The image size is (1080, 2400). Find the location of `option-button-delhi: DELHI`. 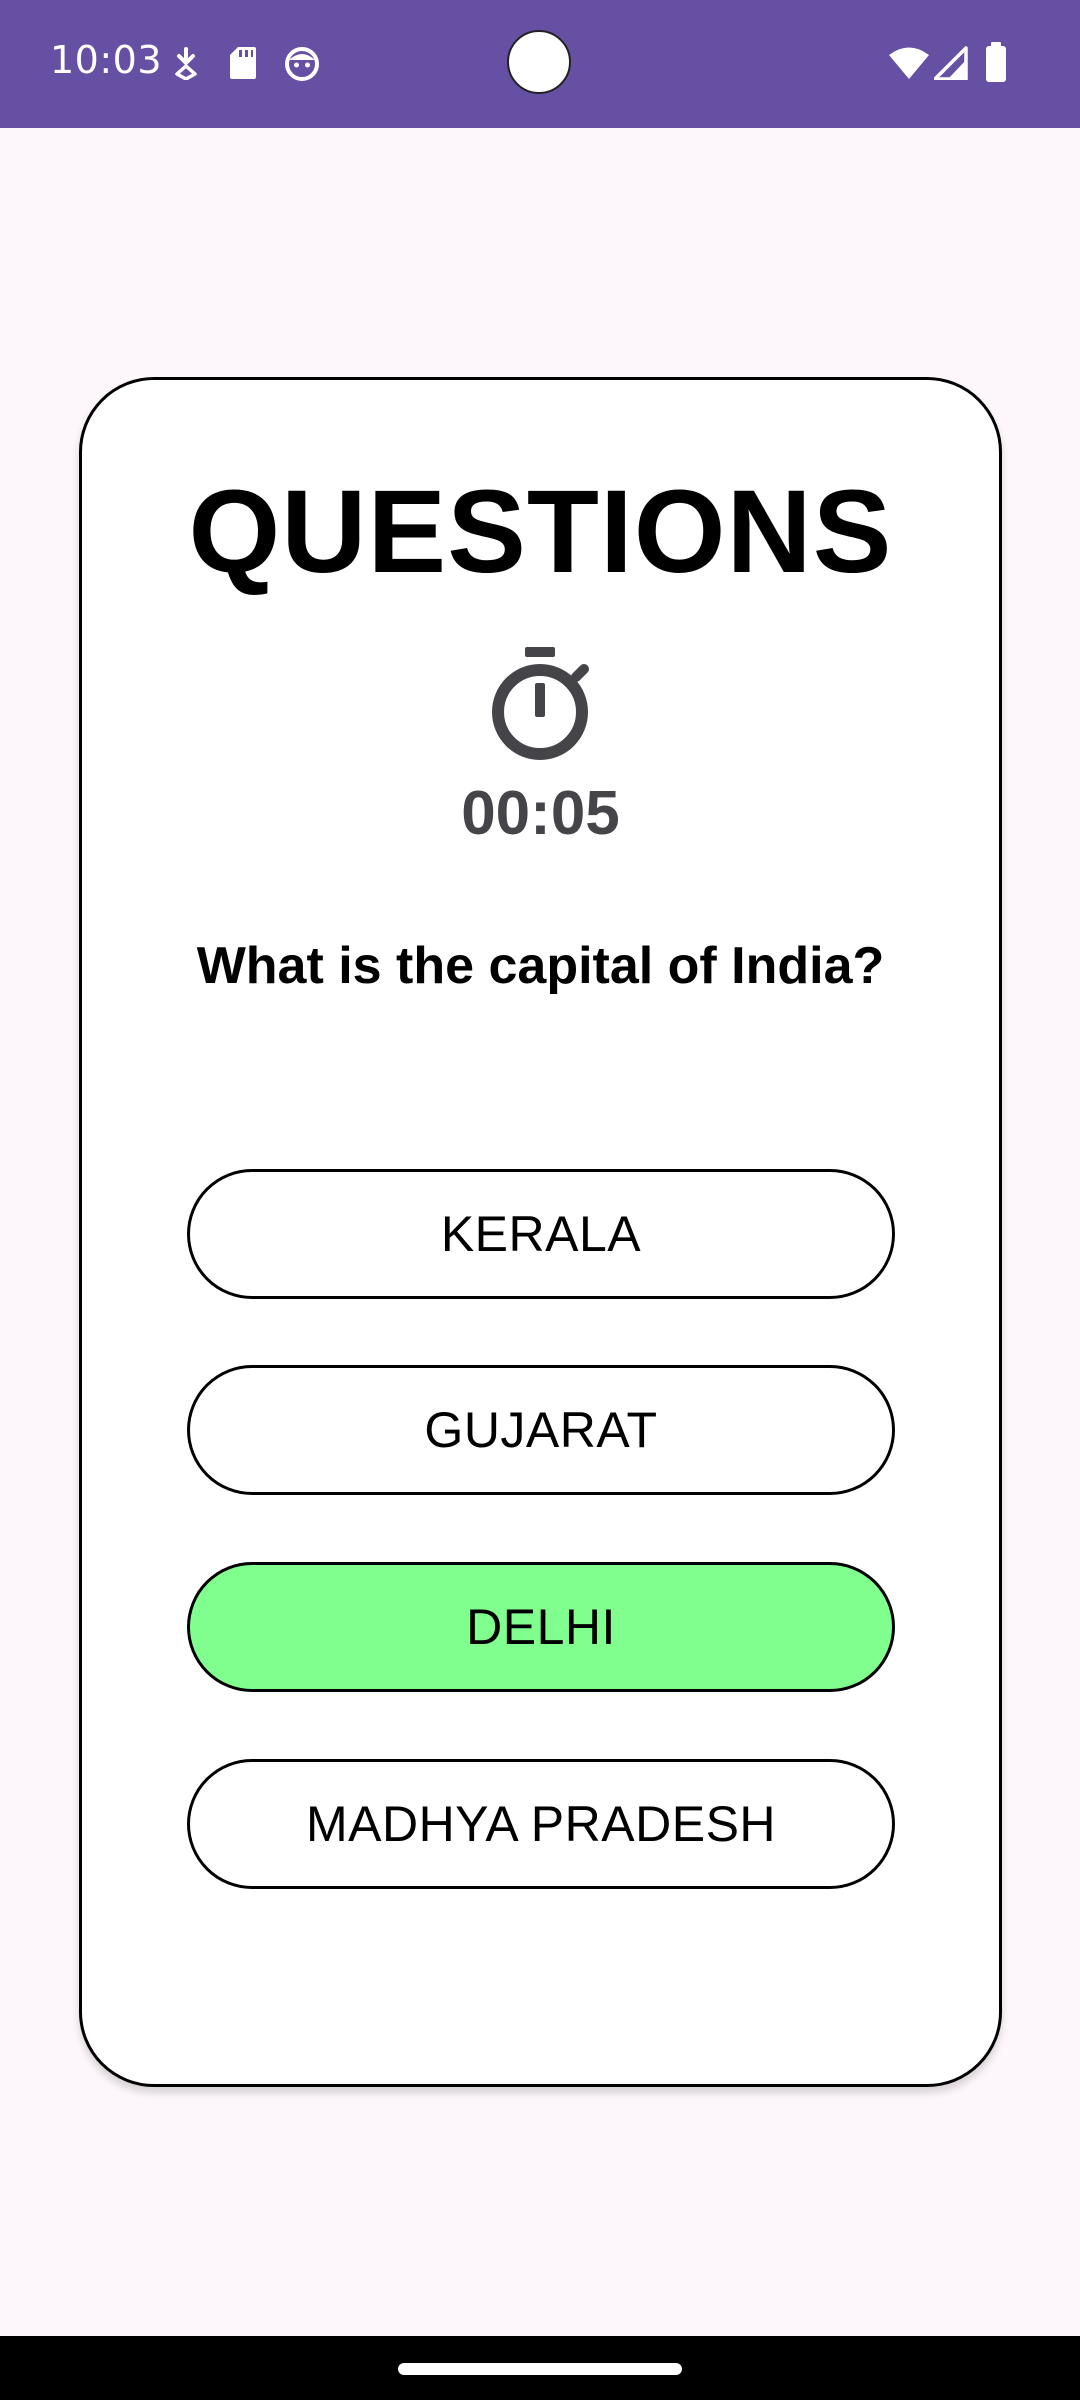

option-button-delhi: DELHI is located at coordinates (541, 1627).